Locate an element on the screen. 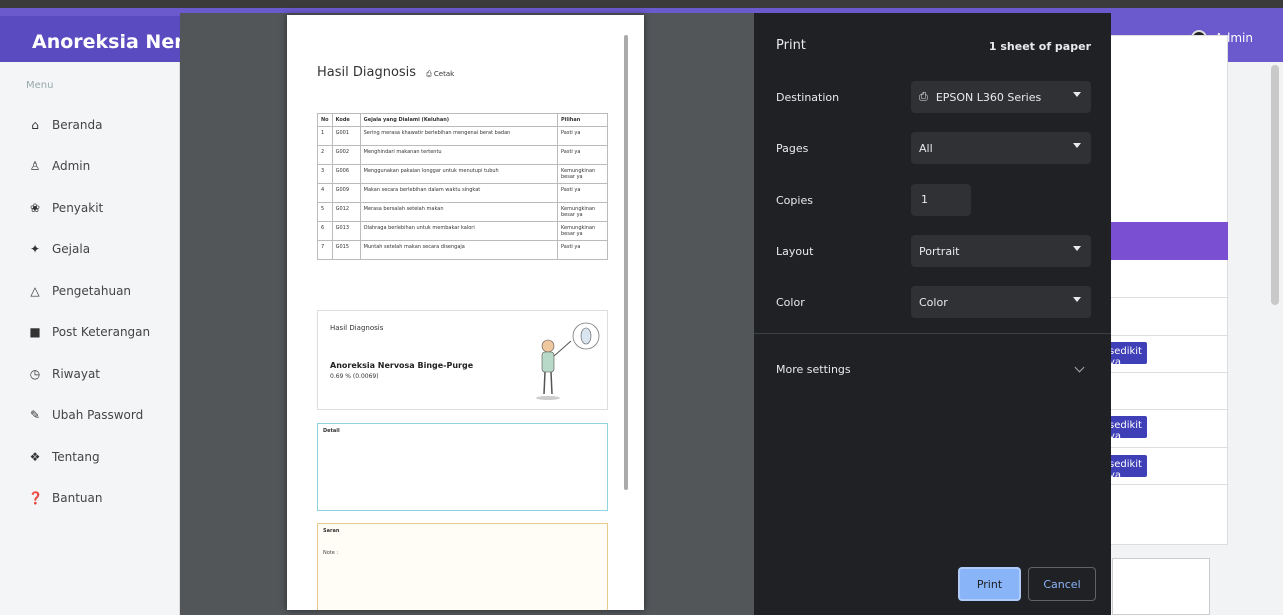 This screenshot has width=1283, height=615. page-title: Hasil Diagnosis ⎙ Cetak is located at coordinates (390, 72).